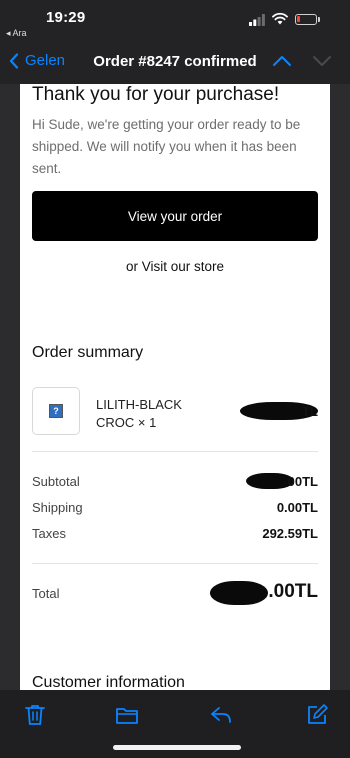  What do you see at coordinates (221, 715) in the screenshot?
I see `reply-icon` at bounding box center [221, 715].